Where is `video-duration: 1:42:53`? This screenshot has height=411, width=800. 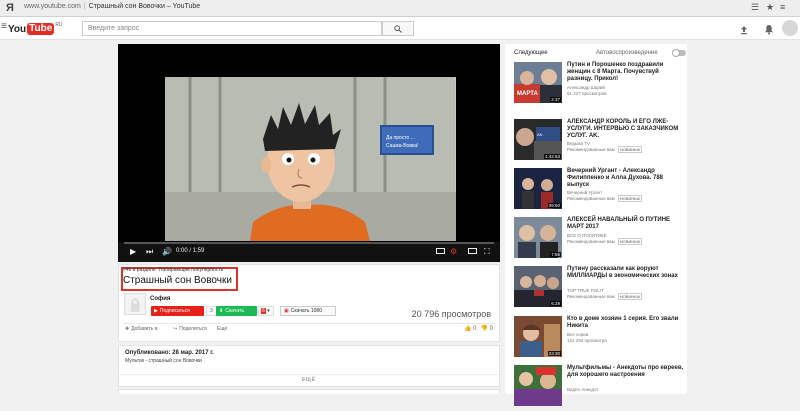
video-duration: 1:42:53 is located at coordinates (552, 156).